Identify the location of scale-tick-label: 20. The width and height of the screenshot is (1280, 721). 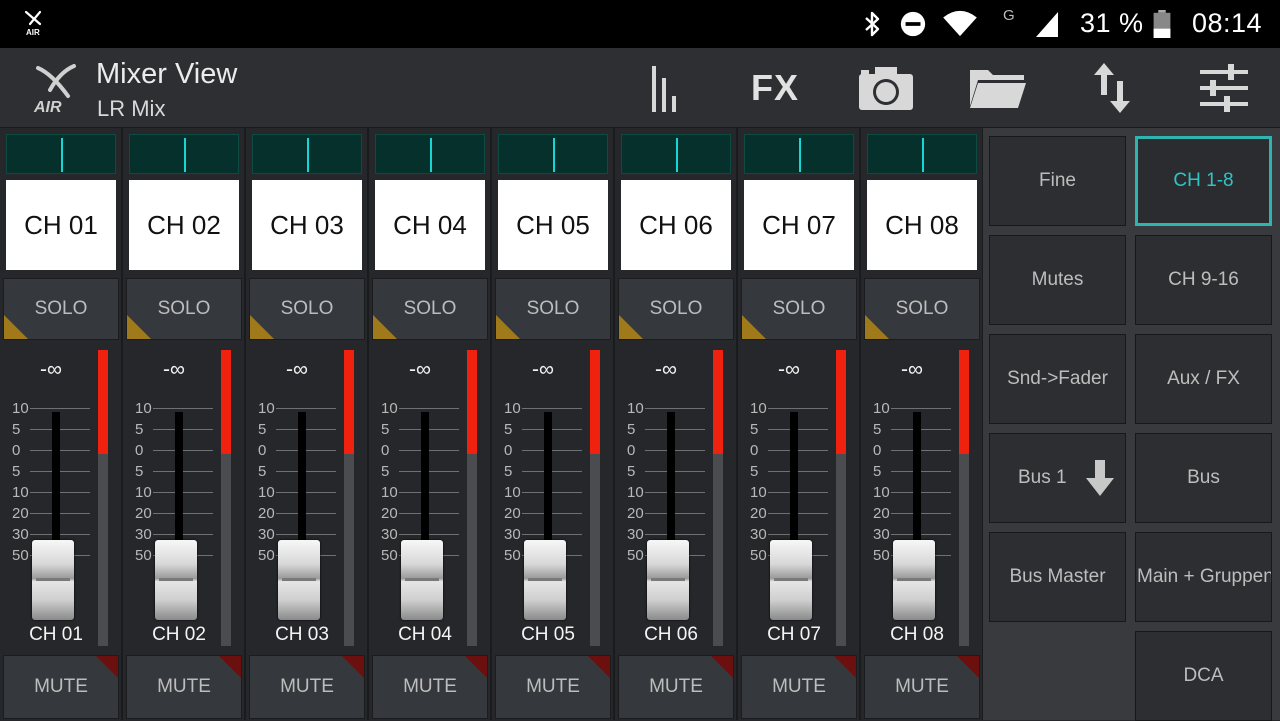
(758, 513).